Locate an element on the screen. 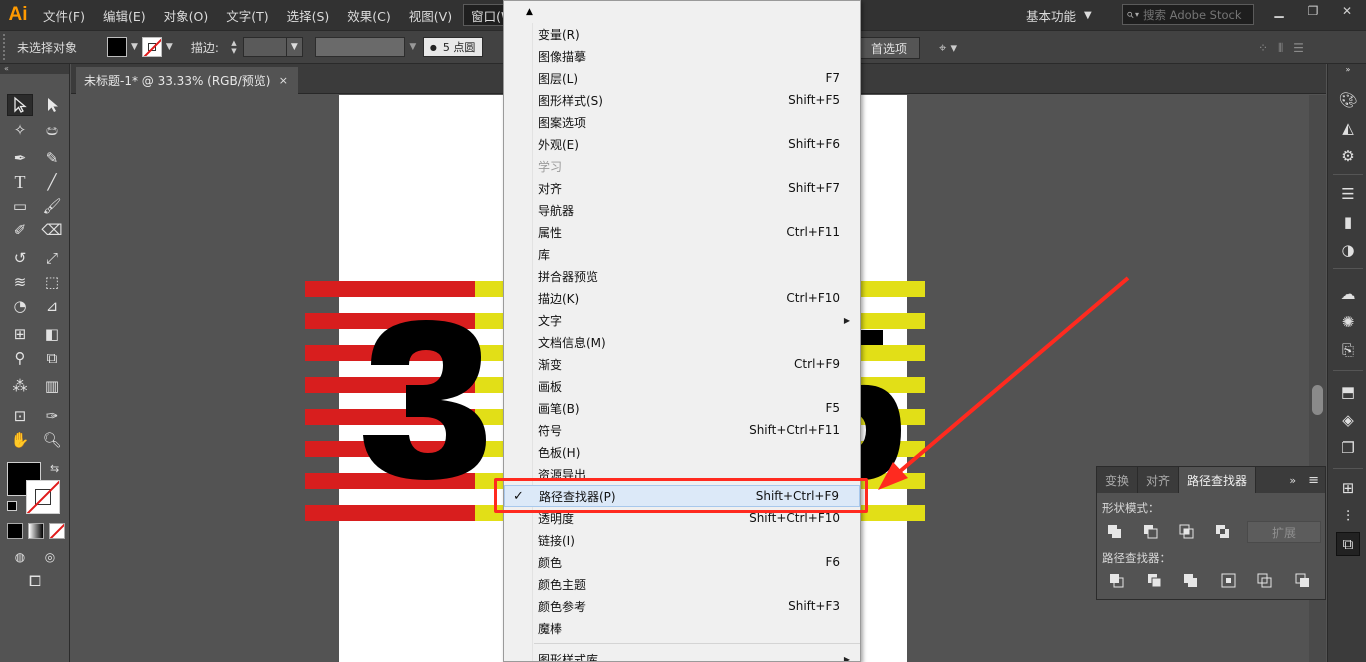 Image resolution: width=1366 pixels, height=662 pixels. line-tool-icon: ╱ is located at coordinates (52, 182).